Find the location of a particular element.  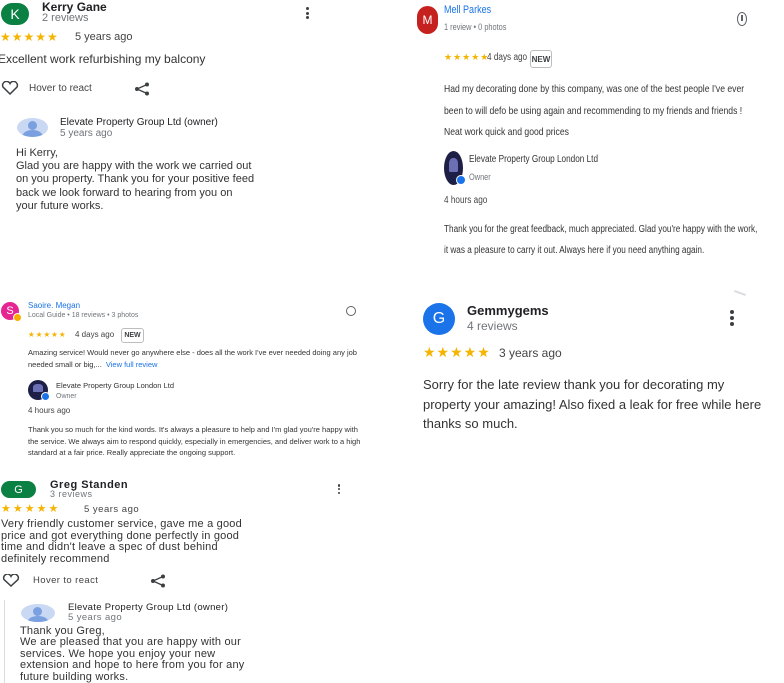

reviewer-meta: 2 reviews is located at coordinates (65, 18).